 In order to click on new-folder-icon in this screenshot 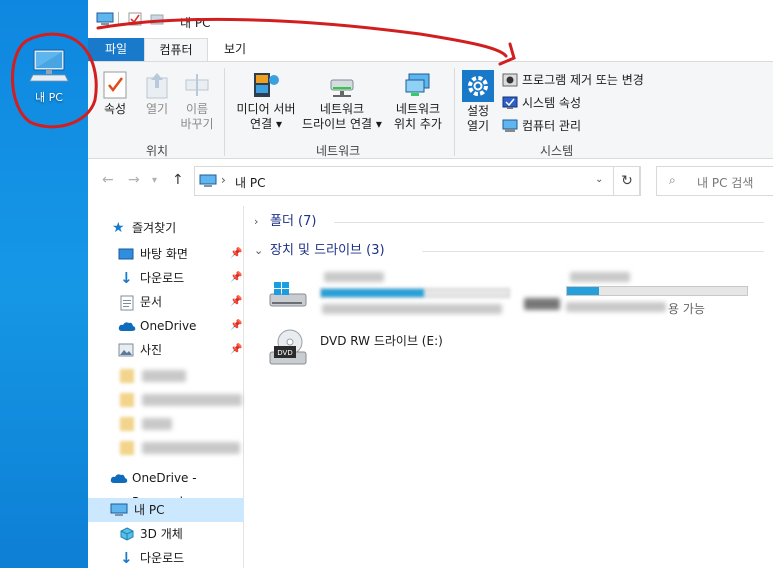, I will do `click(157, 19)`.